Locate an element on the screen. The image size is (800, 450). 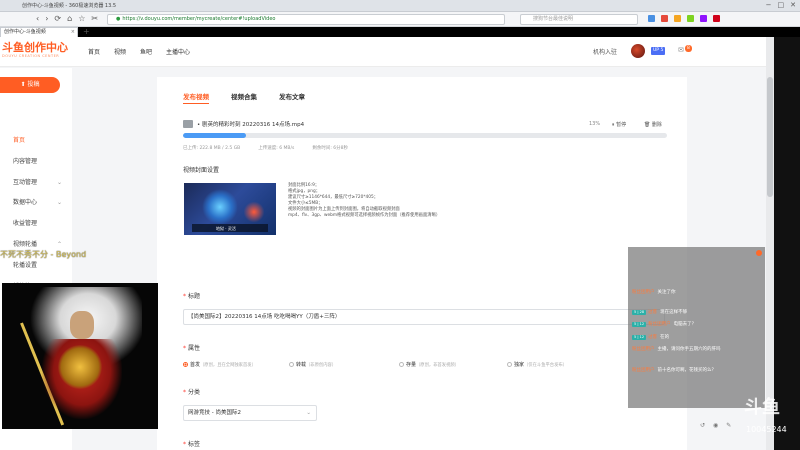
new-tab-icon: + is located at coordinates (86, 31).